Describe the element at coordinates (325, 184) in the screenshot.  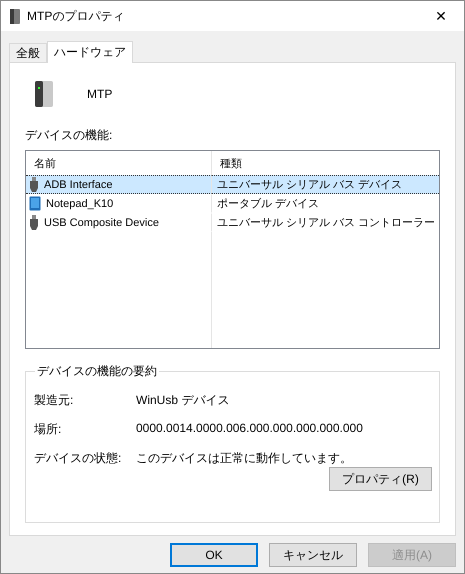
I see `list-cell: ユニバーサル シリアル バス デバイス` at that location.